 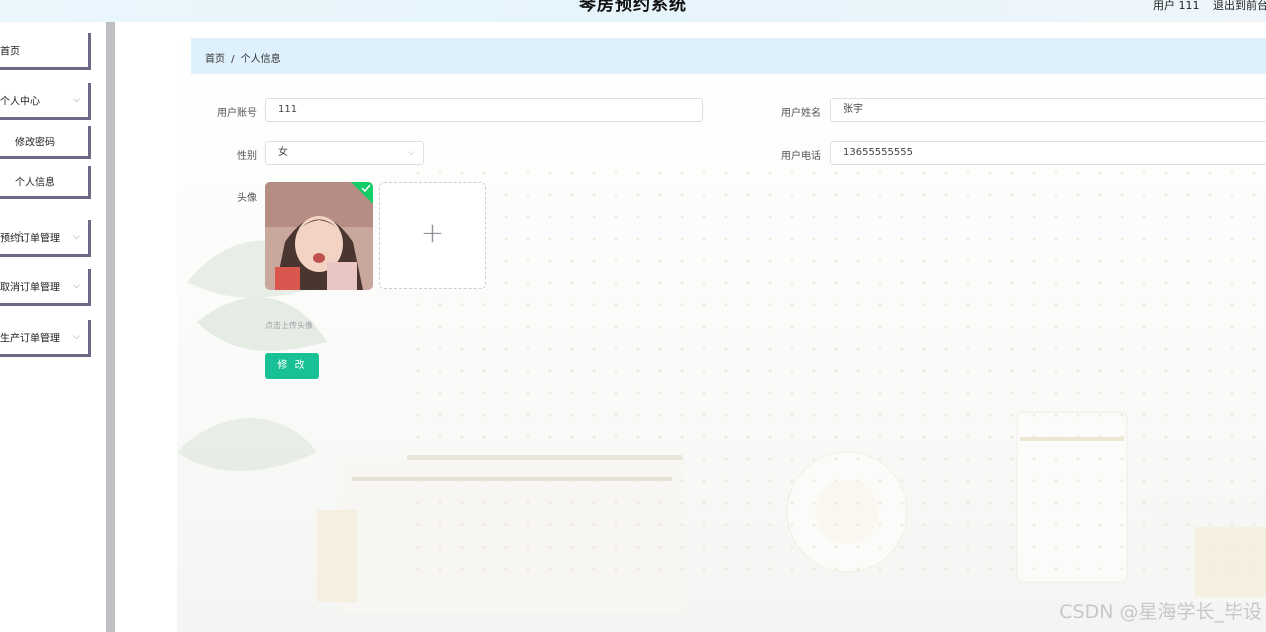 What do you see at coordinates (292, 366) in the screenshot?
I see `submit-button: 修 改` at bounding box center [292, 366].